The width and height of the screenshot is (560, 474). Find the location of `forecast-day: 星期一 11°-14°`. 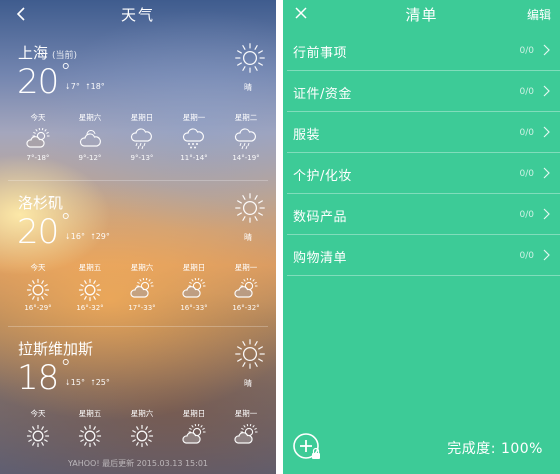

forecast-day: 星期一 11°-14° is located at coordinates (194, 137).